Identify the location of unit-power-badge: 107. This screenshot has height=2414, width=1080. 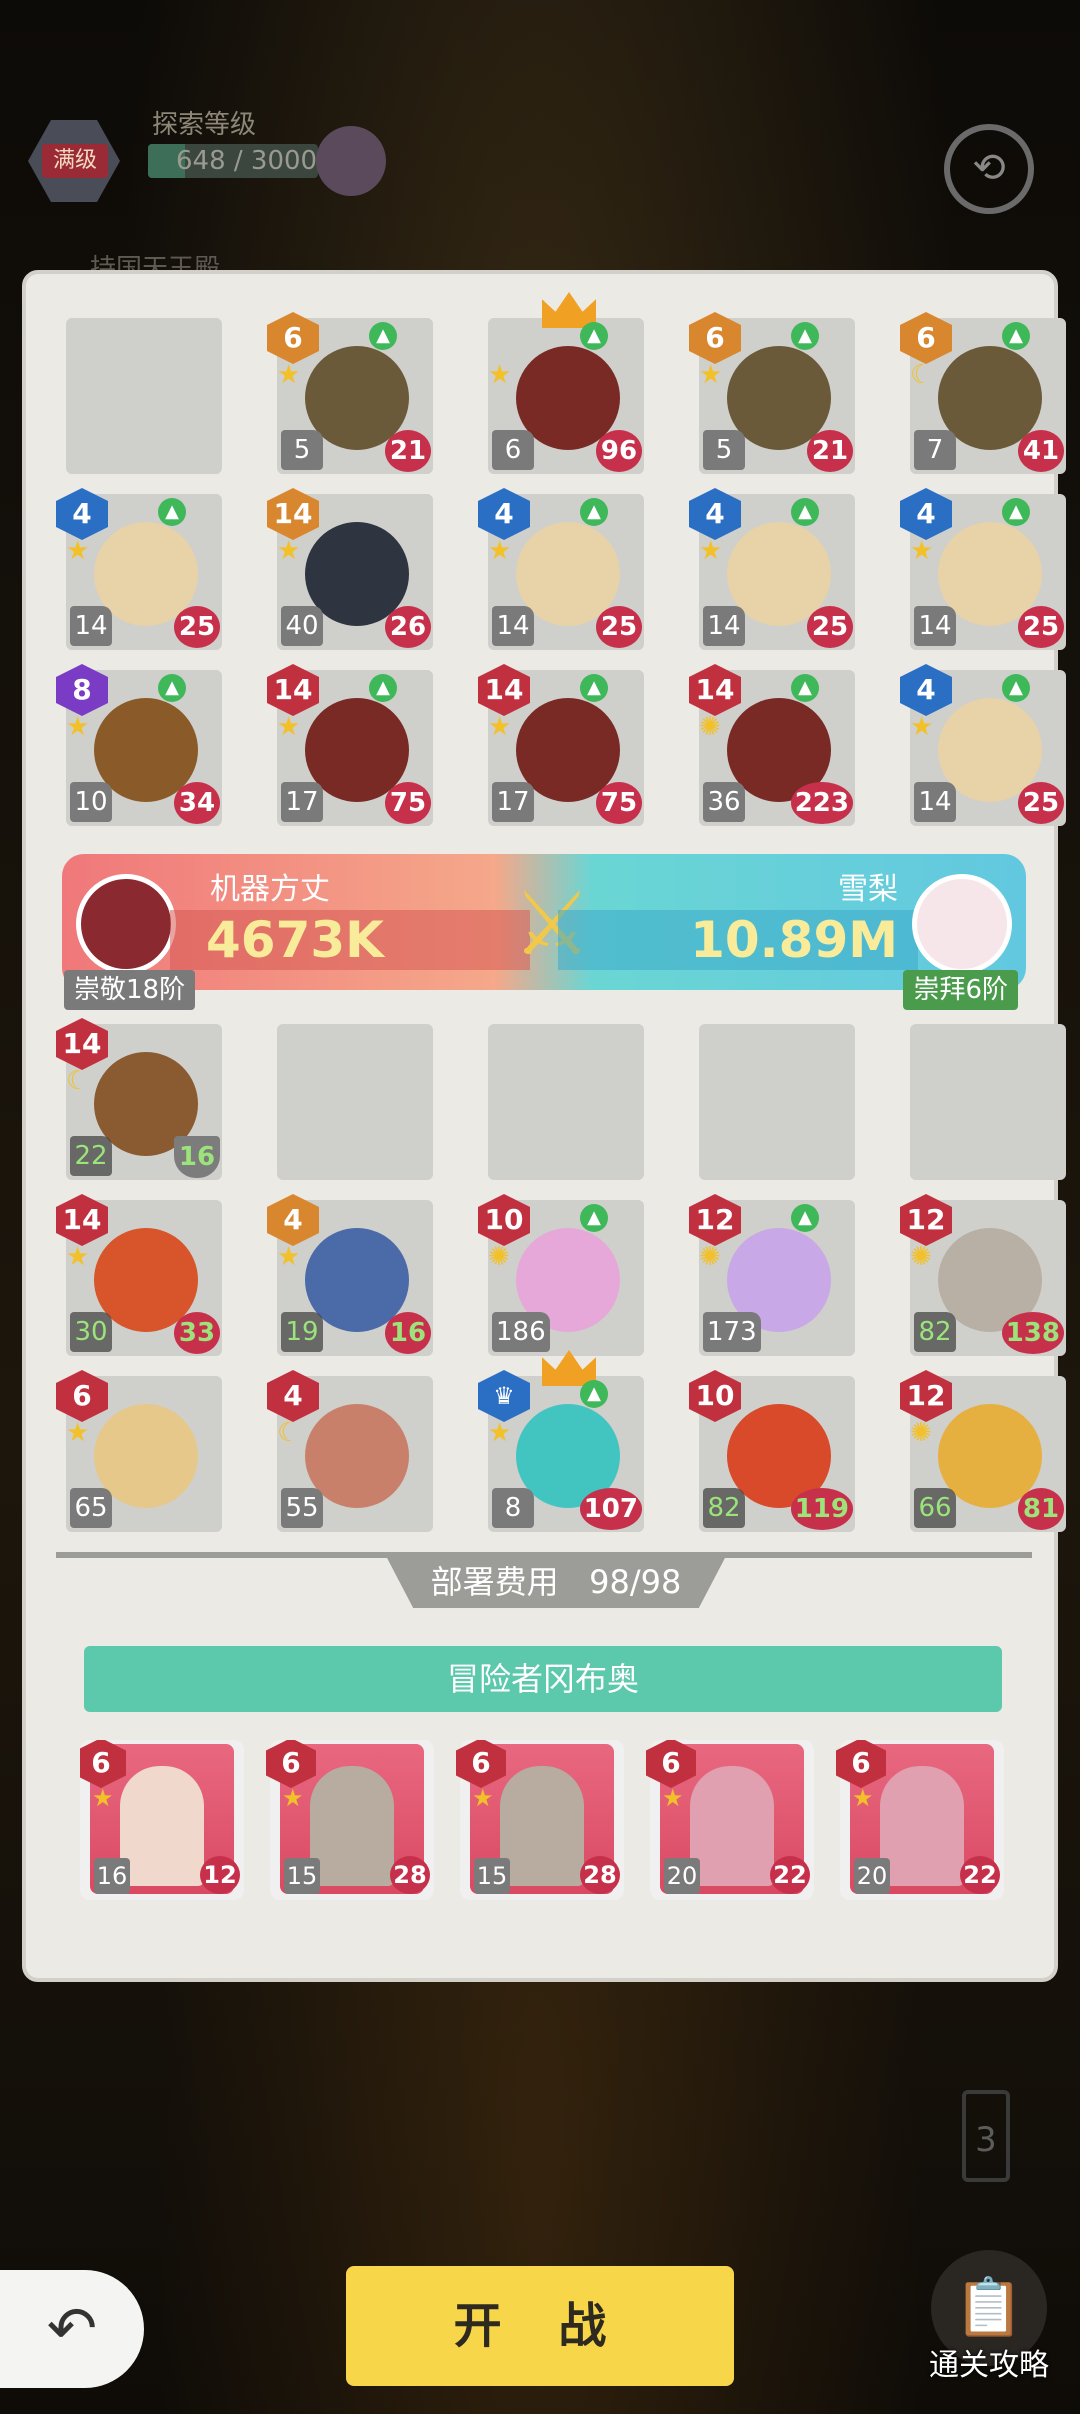
(610, 1509).